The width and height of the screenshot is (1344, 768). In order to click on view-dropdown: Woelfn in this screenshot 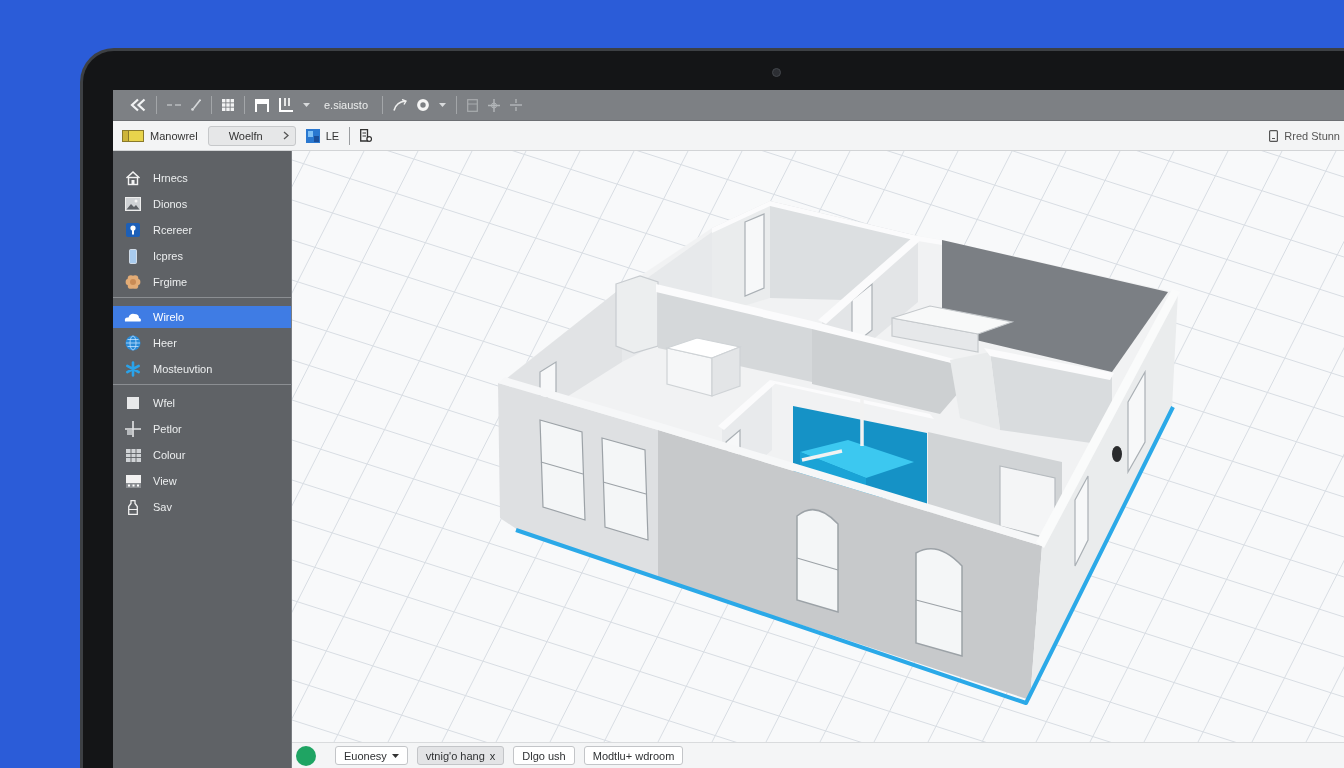, I will do `click(251, 135)`.